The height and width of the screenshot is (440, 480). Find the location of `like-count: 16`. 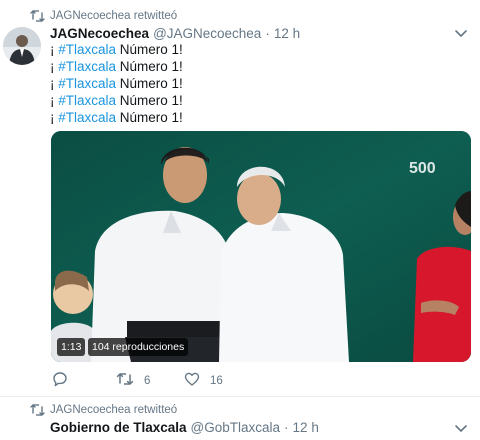

like-count: 16 is located at coordinates (216, 381).